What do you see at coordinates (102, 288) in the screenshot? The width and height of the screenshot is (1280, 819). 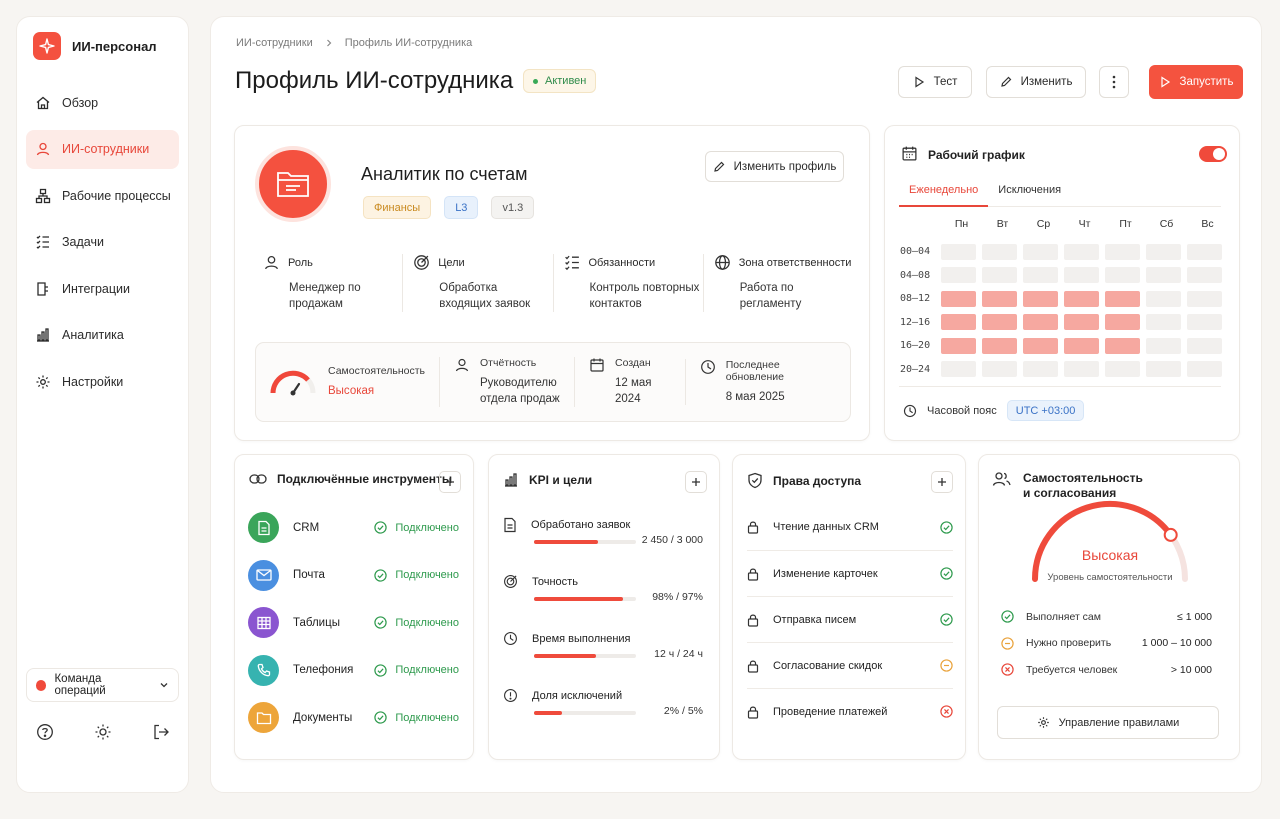 I see `sidebar-item-integrations: Интеграции` at bounding box center [102, 288].